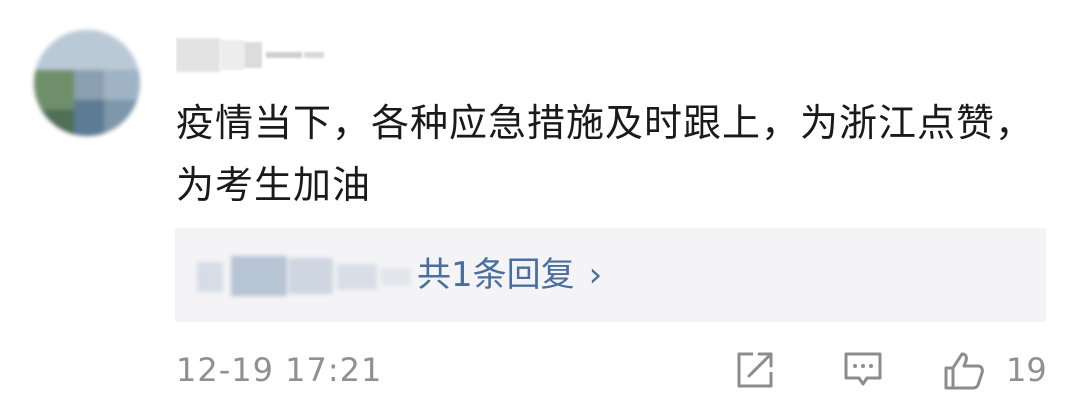 Image resolution: width=1080 pixels, height=420 pixels. I want to click on reply-author-obscured, so click(307, 276).